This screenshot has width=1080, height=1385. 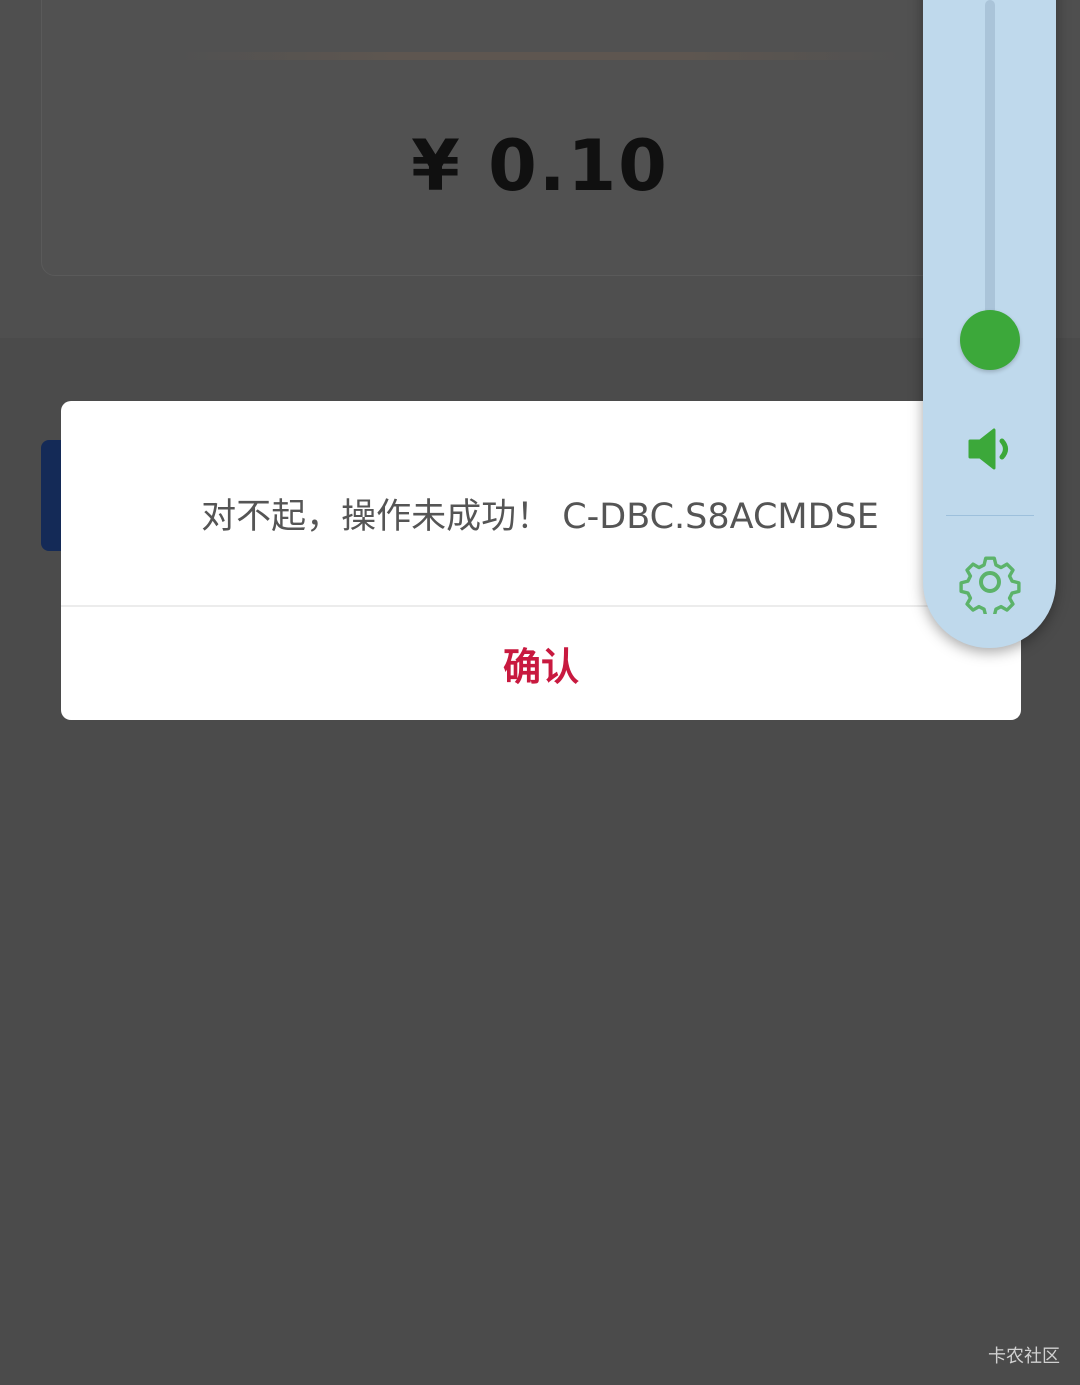 I want to click on volume-slider-thumb, so click(x=990, y=340).